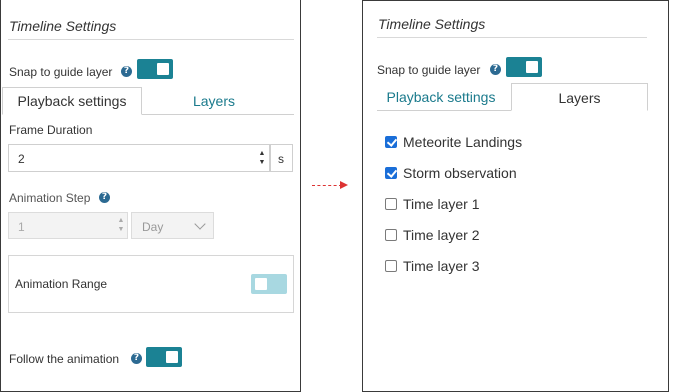  Describe the element at coordinates (172, 225) in the screenshot. I see `animation-step-unit-select: Day` at that location.